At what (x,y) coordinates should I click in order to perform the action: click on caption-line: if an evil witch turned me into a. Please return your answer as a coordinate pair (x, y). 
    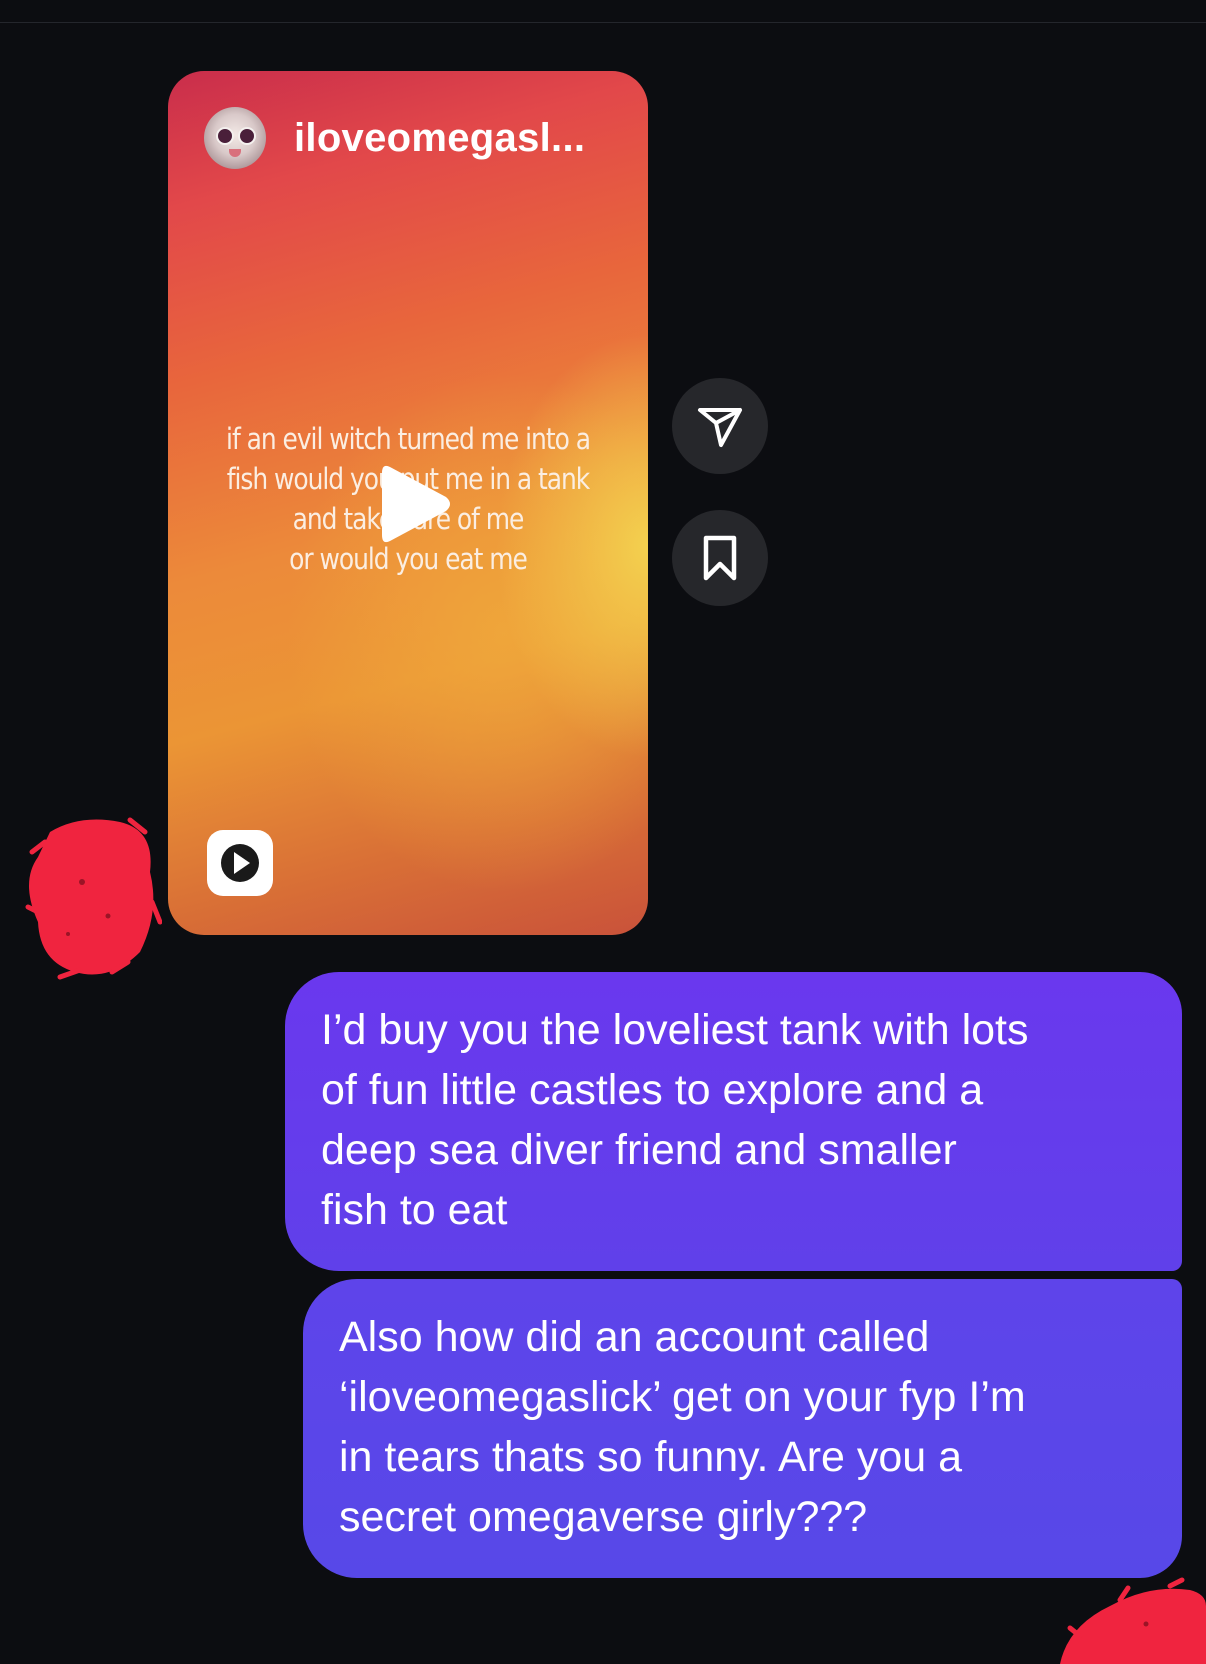
    Looking at the image, I should click on (408, 439).